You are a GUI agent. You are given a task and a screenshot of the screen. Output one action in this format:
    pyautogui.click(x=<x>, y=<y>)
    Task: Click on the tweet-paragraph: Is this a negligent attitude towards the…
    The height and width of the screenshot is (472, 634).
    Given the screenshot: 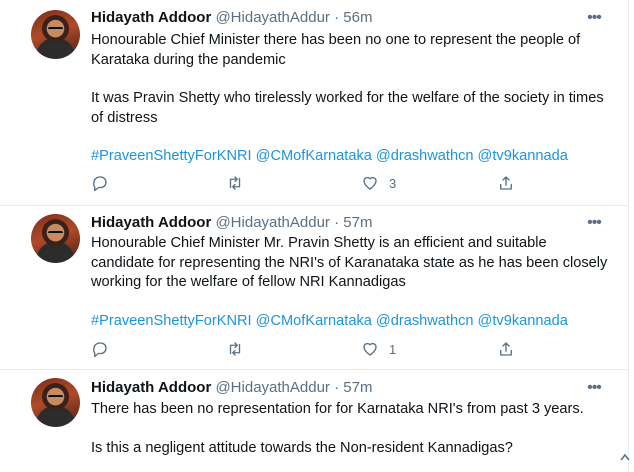 What is the action you would take?
    pyautogui.click(x=302, y=447)
    